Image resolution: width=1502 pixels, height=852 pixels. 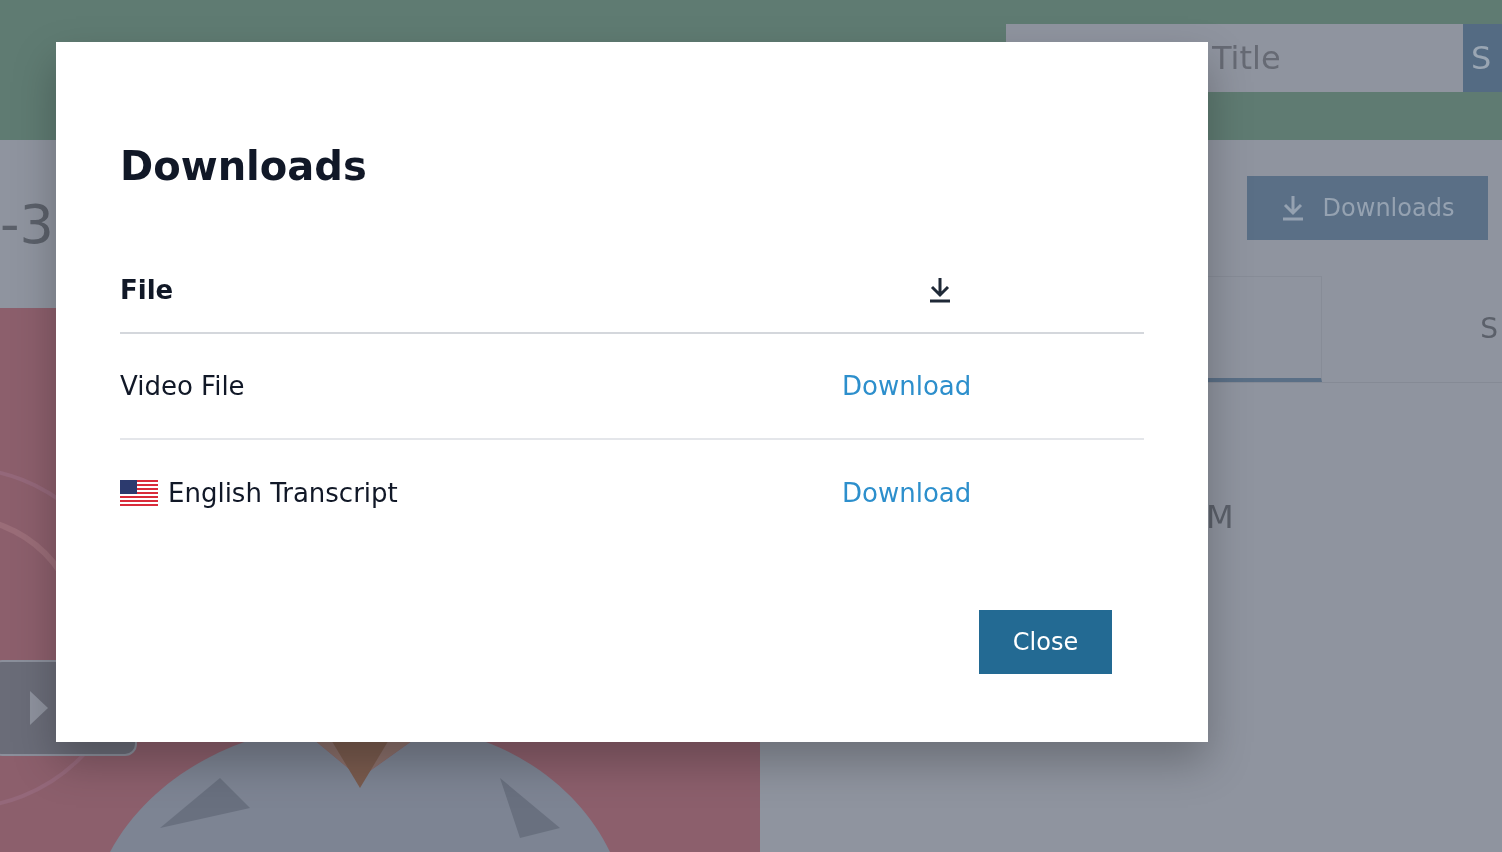 I want to click on search-button: S, so click(x=1482, y=58).